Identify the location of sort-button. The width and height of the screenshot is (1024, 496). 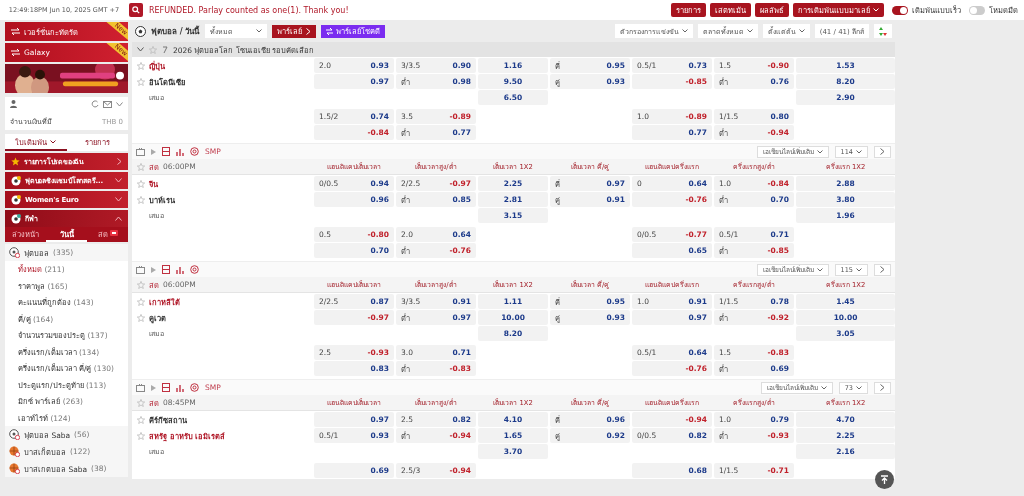
(883, 31).